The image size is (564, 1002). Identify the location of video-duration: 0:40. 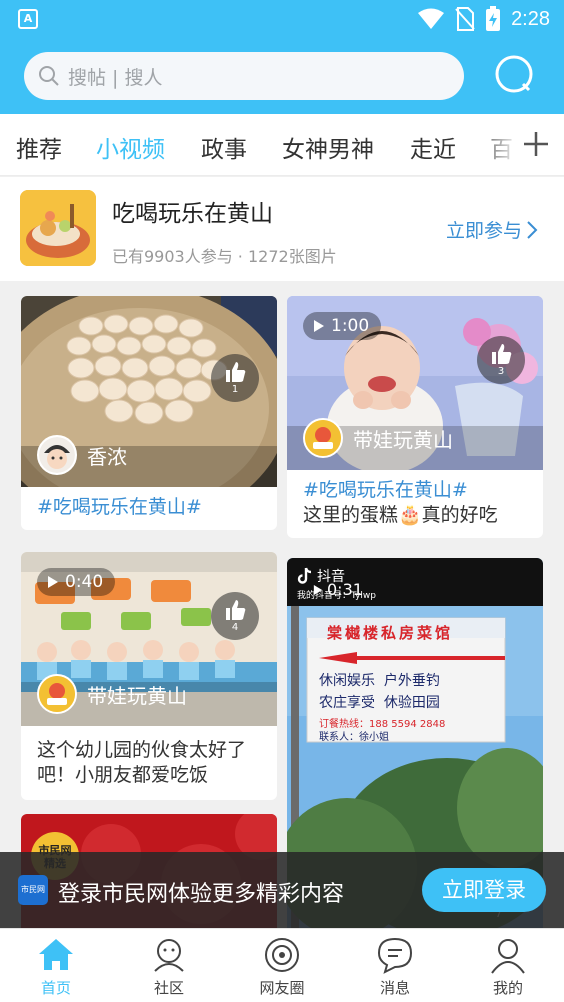
(76, 582).